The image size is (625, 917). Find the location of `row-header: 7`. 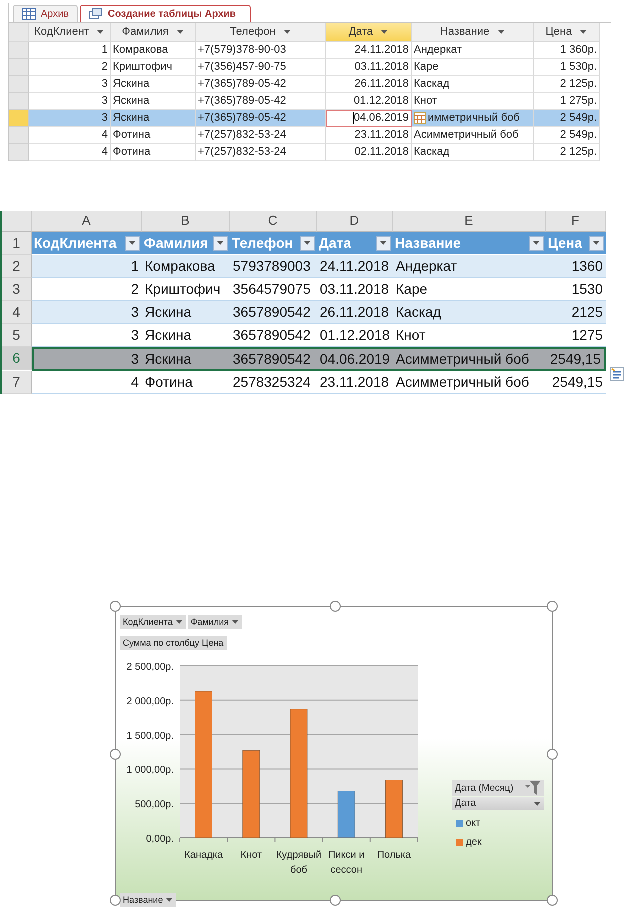

row-header: 7 is located at coordinates (17, 382).